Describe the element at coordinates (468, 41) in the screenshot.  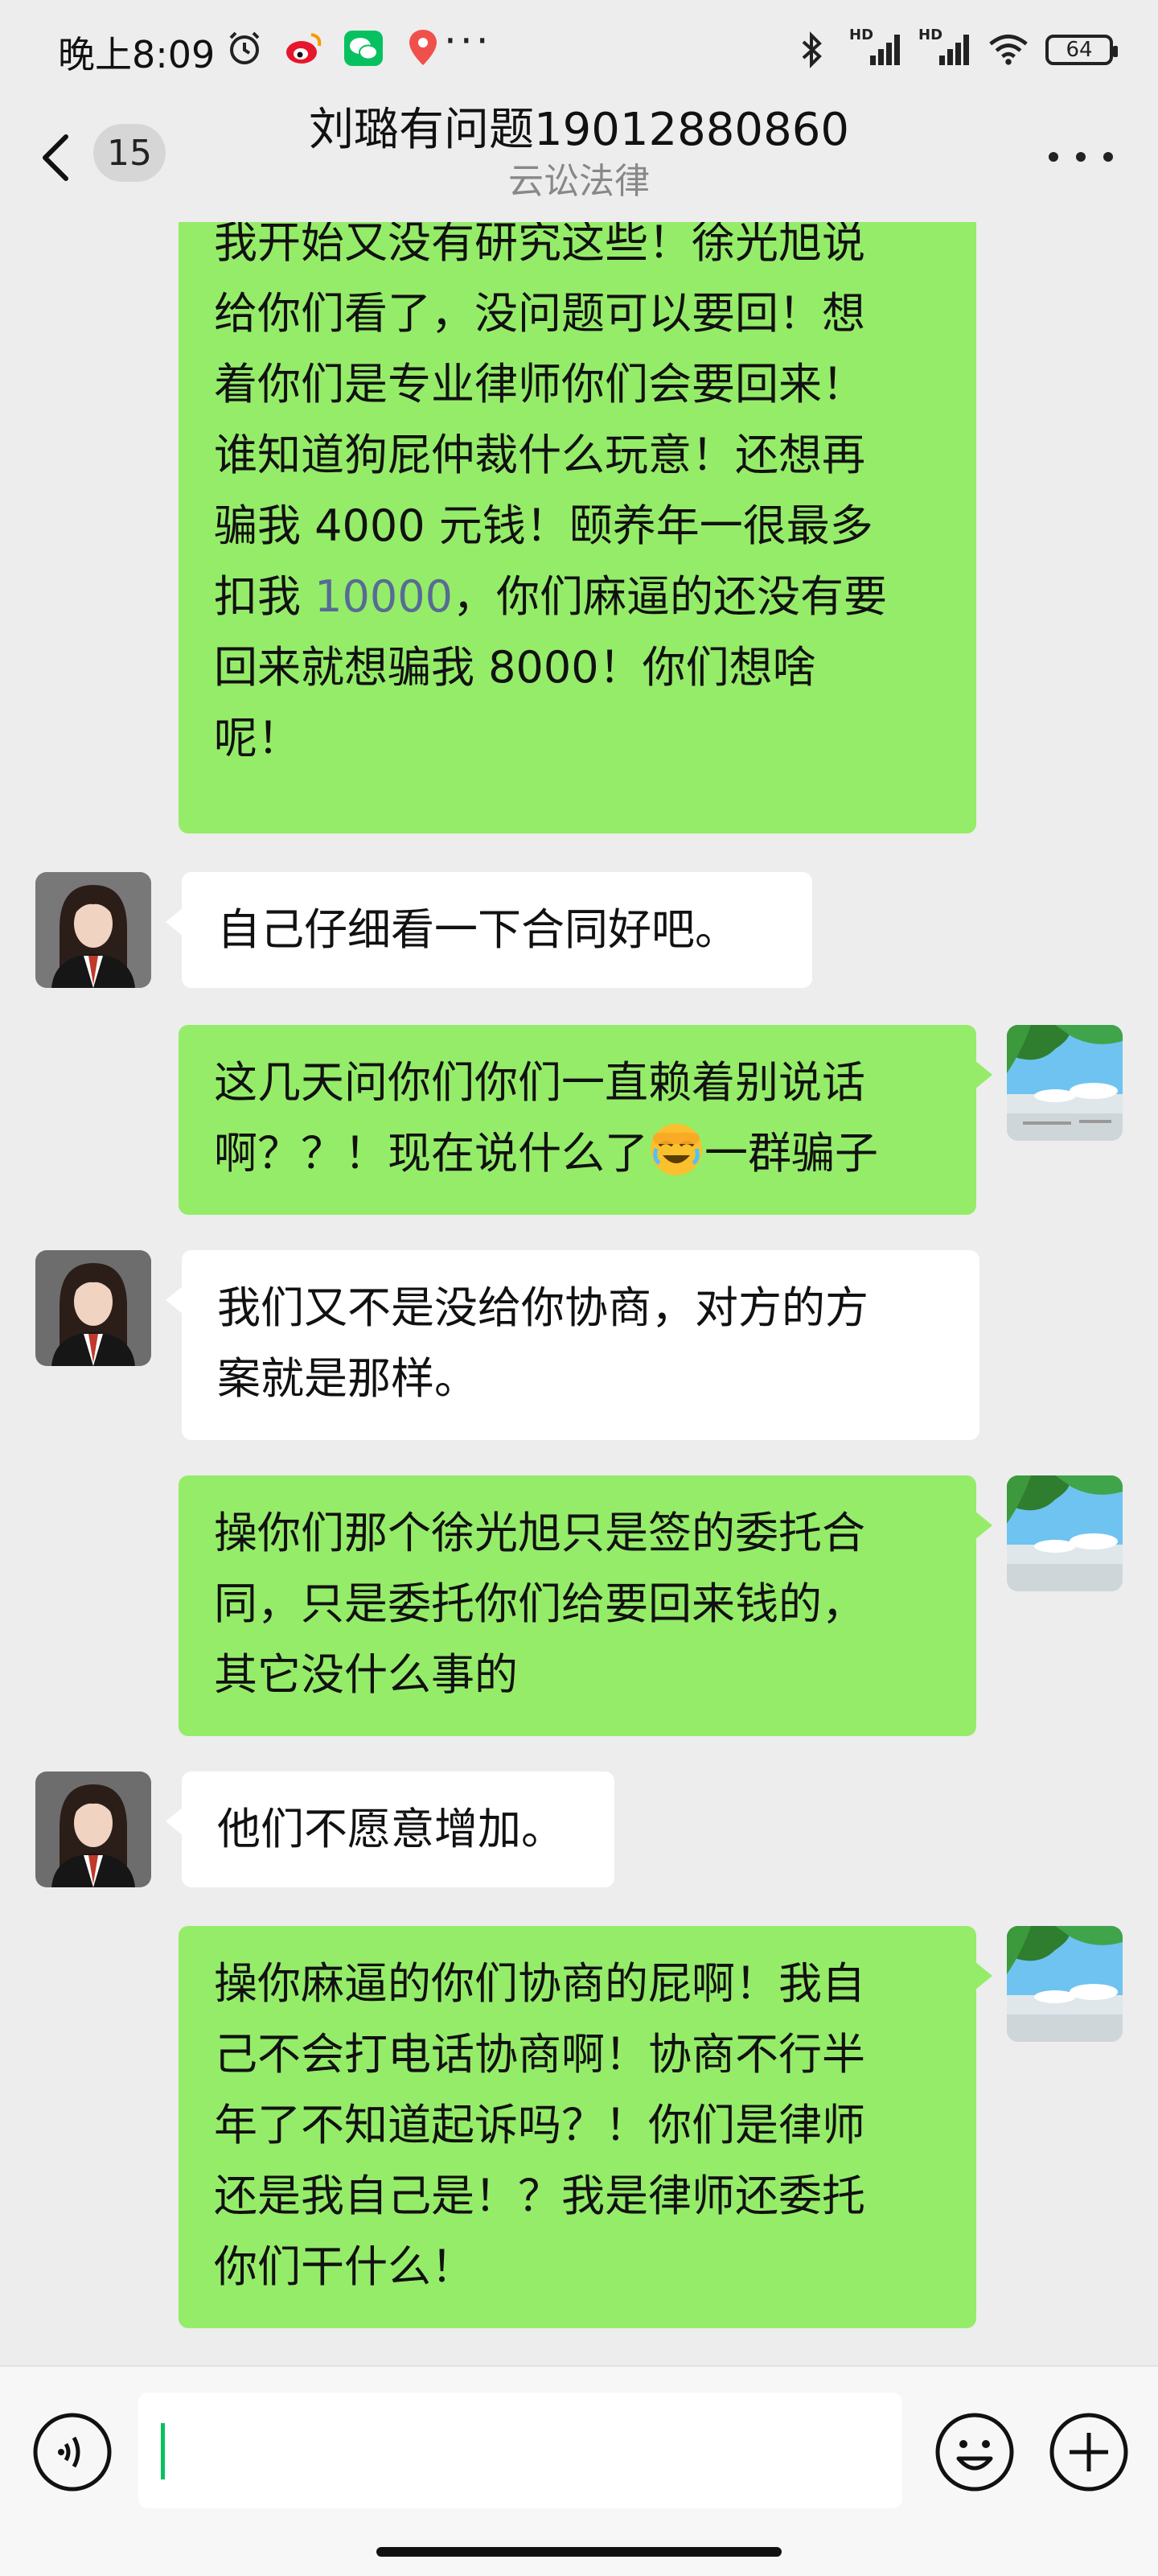
I see `status-more-dots: ···` at that location.